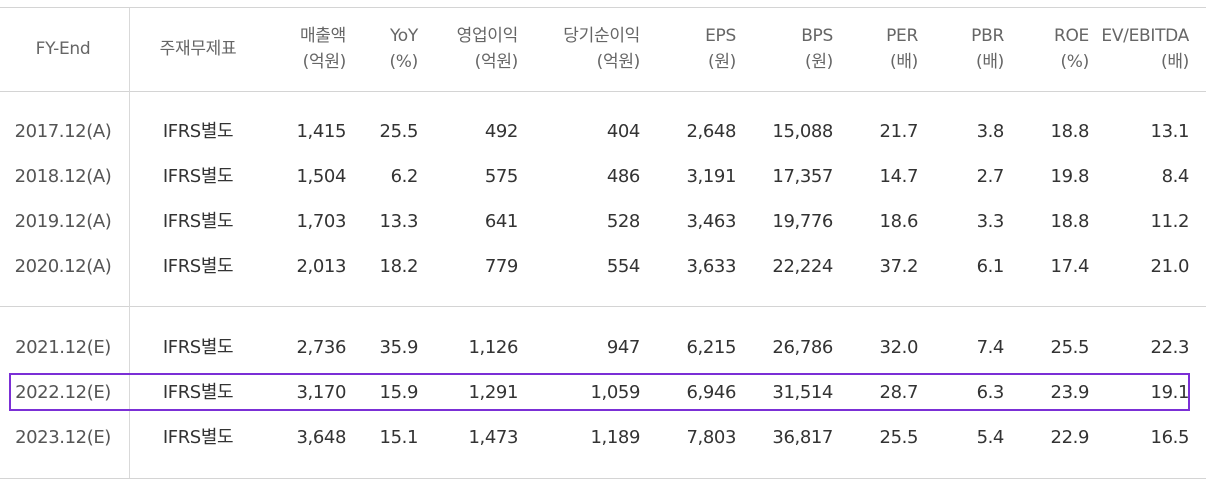  Describe the element at coordinates (1070, 347) in the screenshot. I see `cell-roe: 25.5` at that location.